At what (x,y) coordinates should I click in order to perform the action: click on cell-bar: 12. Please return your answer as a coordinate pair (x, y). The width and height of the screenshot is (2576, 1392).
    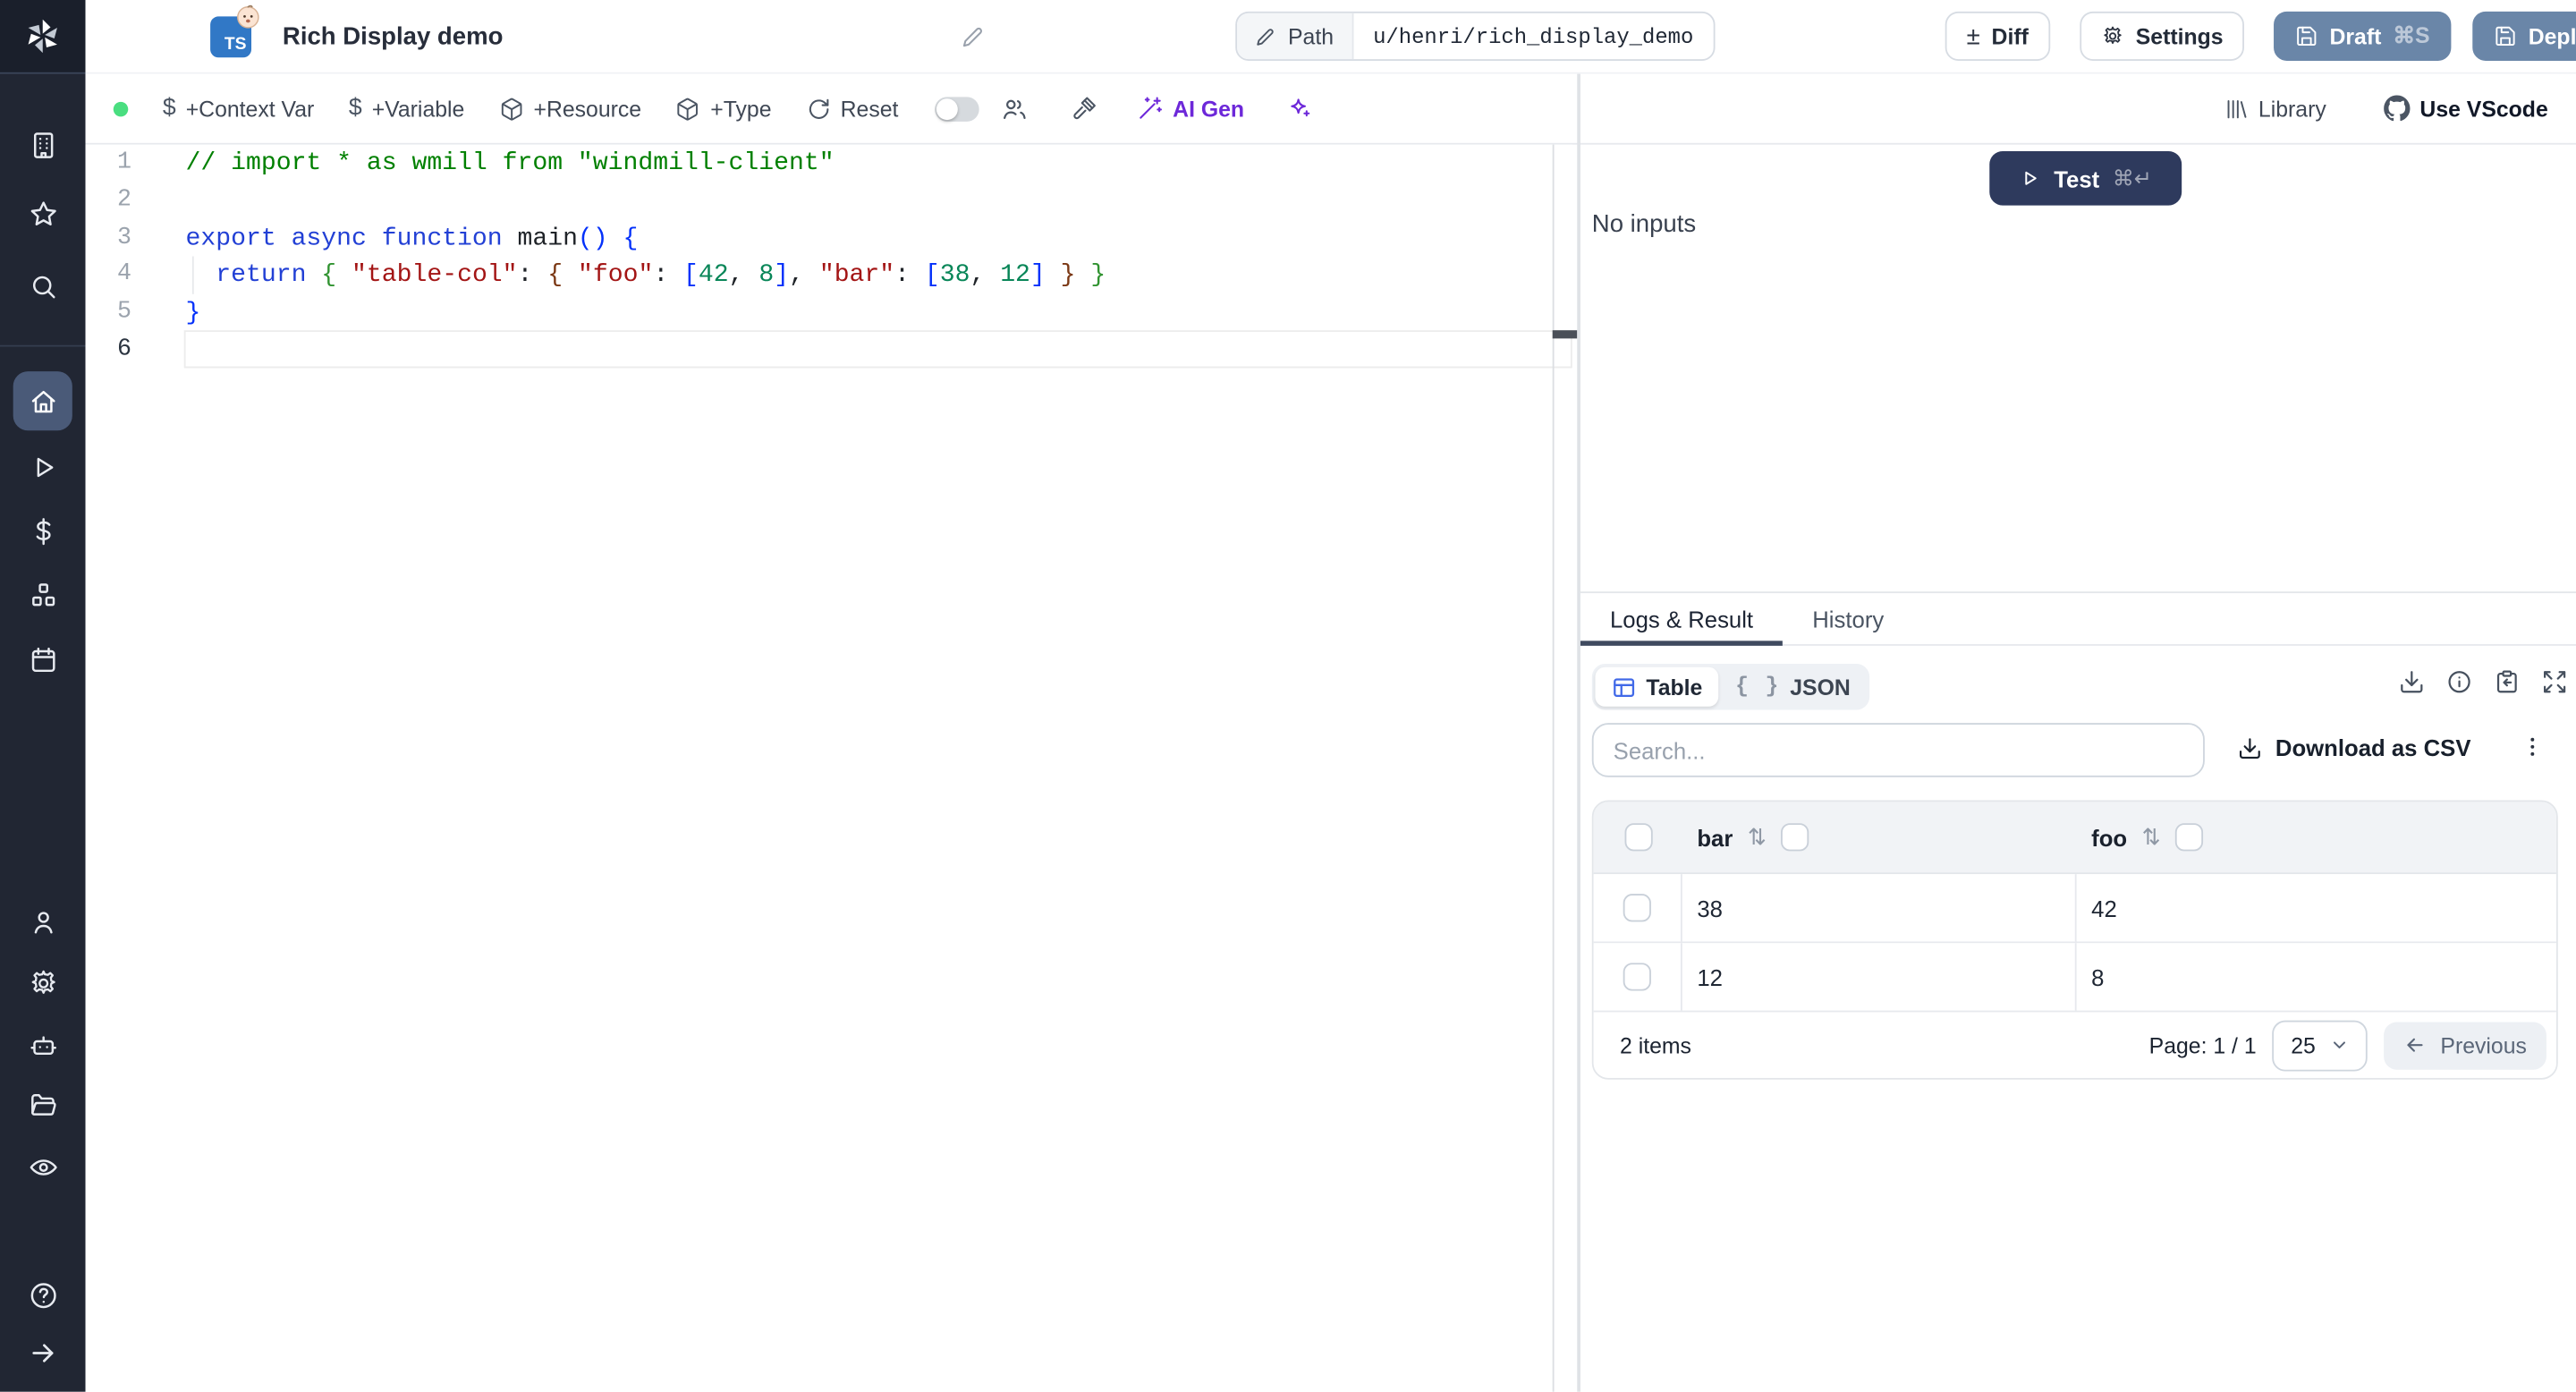
    Looking at the image, I should click on (1879, 977).